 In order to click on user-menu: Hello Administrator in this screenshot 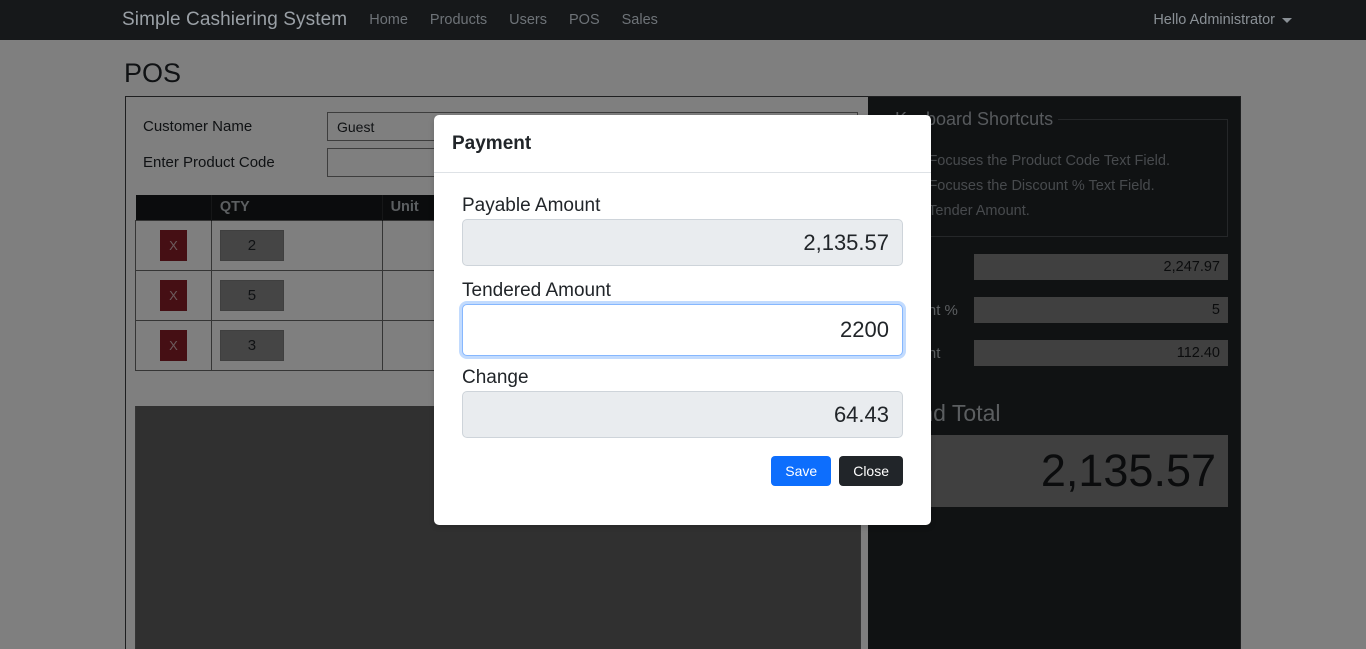, I will do `click(1222, 20)`.